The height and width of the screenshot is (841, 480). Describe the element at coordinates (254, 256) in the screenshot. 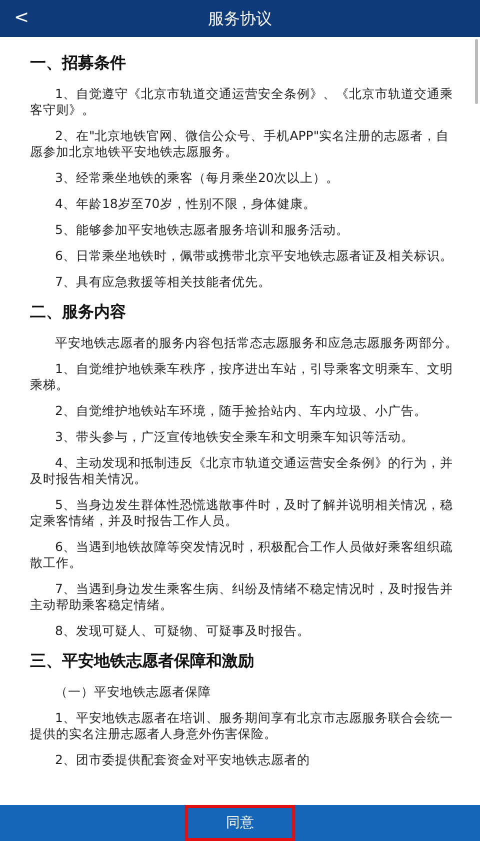

I see `paragraph: 6、日常乘坐地铁时，佩带或携带北京平安地铁志愿者证及相关标识。` at that location.